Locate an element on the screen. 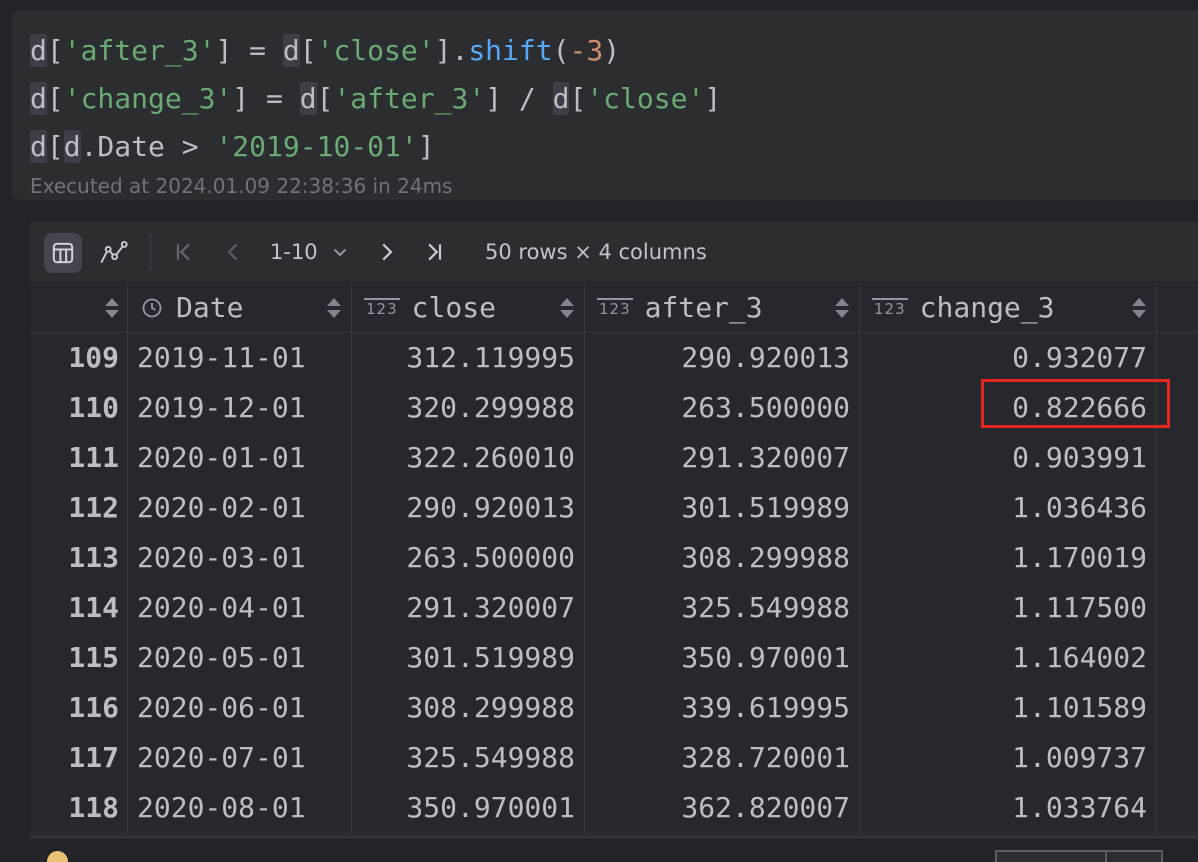  next-page-button is located at coordinates (386, 252).